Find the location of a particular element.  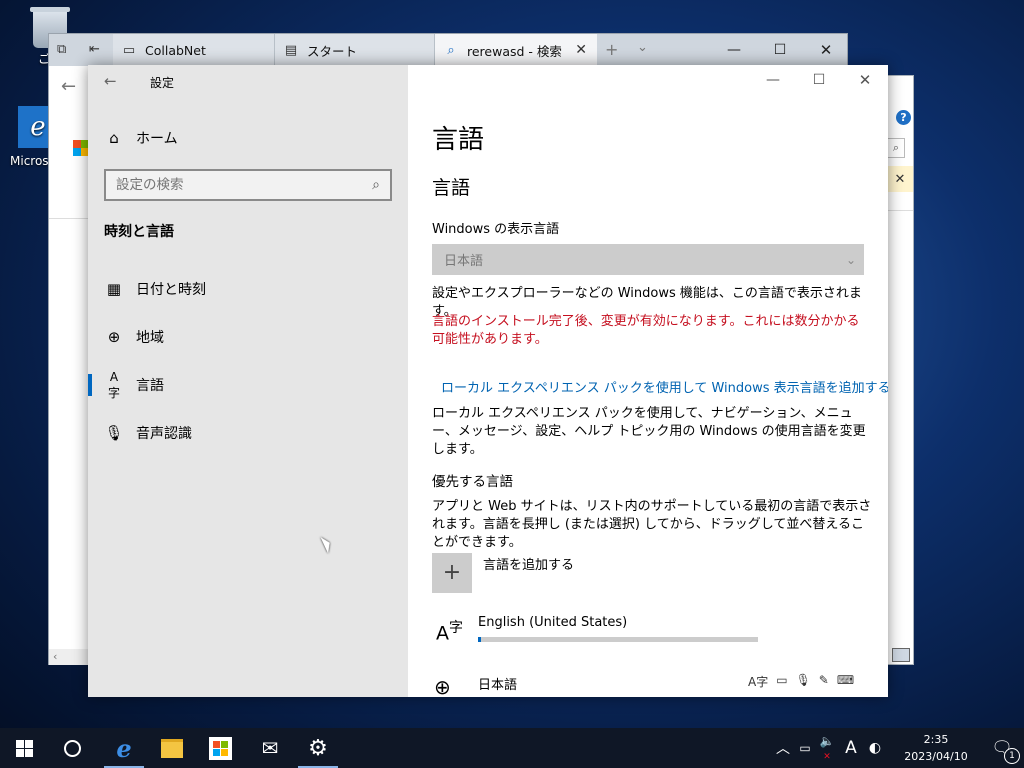

start-button is located at coordinates (24, 748).